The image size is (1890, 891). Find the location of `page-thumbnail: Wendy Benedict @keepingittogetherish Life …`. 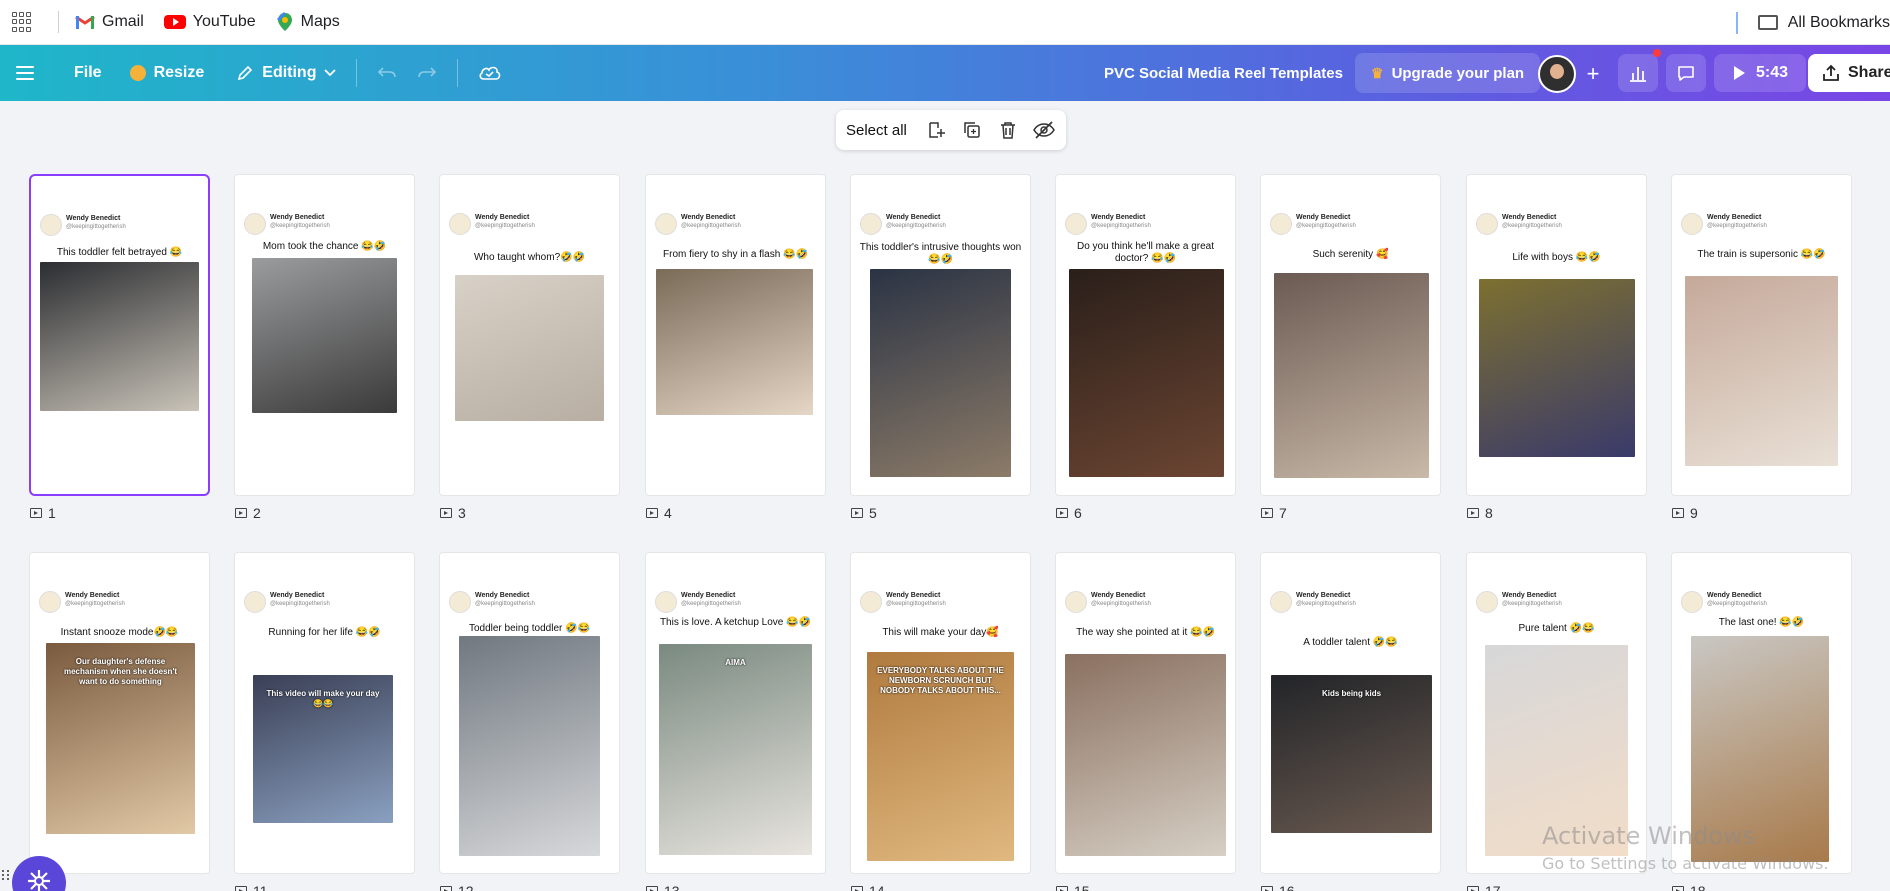

page-thumbnail: Wendy Benedict @keepingittogetherish Life … is located at coordinates (1556, 335).